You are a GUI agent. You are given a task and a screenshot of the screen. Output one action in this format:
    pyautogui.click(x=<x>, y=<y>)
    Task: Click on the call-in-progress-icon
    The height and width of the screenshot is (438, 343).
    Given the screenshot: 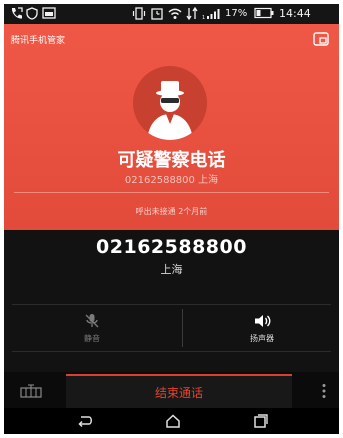 What is the action you would take?
    pyautogui.click(x=17, y=13)
    